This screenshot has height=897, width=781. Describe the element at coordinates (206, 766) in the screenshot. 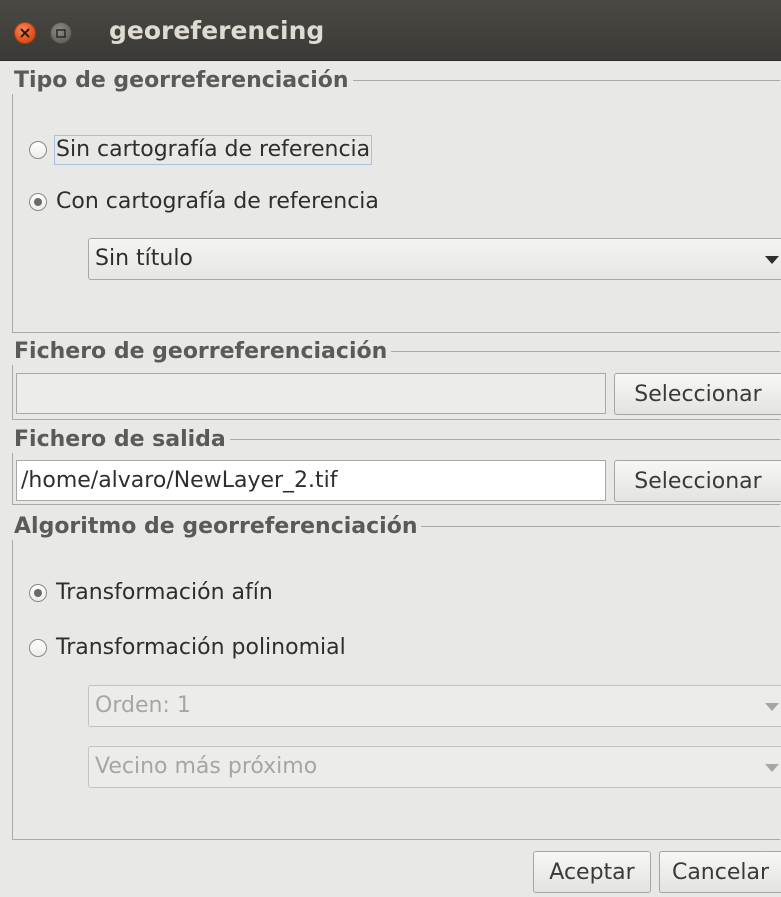

I see `interpolation-combo-value: Vecino más próximo` at that location.